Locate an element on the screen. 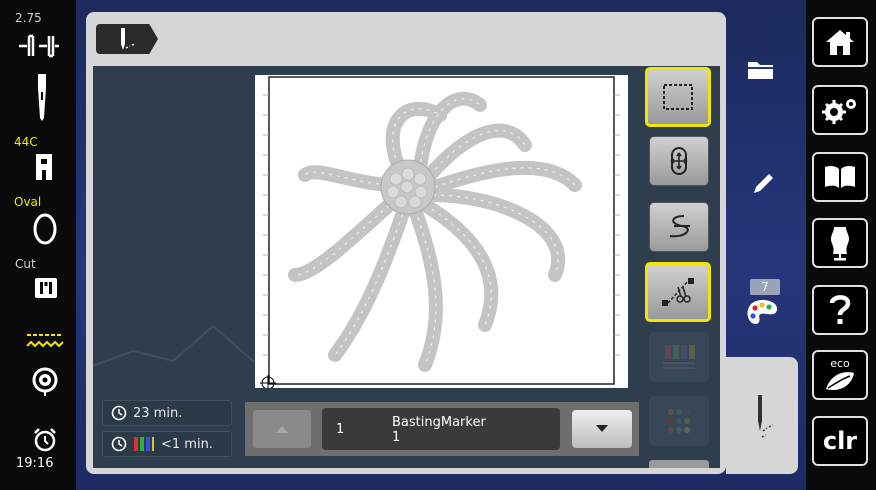 The height and width of the screenshot is (490, 876). dress-form-icon is located at coordinates (840, 244).